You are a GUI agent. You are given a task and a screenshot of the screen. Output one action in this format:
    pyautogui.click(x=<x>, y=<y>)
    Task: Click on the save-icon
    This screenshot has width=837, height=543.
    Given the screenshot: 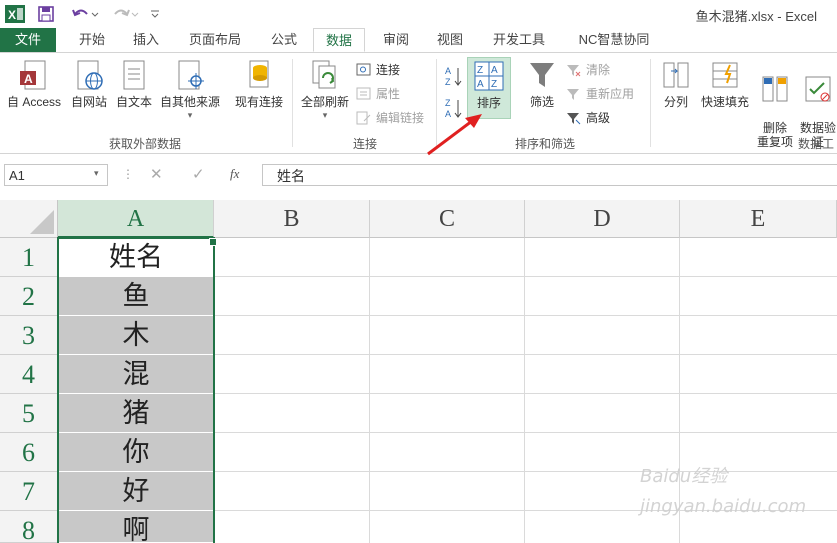 What is the action you would take?
    pyautogui.click(x=46, y=14)
    